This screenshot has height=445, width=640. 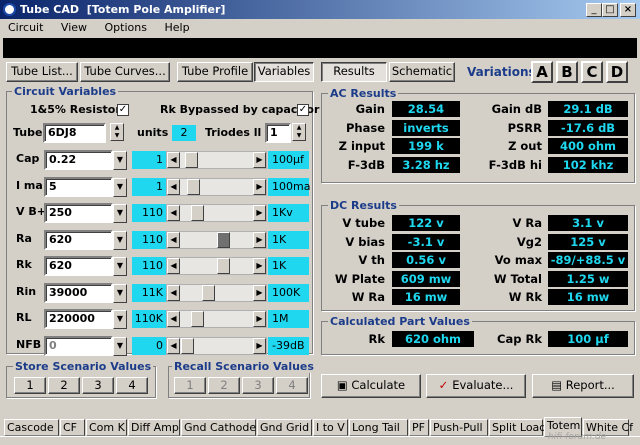 I want to click on menu-help: Help, so click(x=176, y=27).